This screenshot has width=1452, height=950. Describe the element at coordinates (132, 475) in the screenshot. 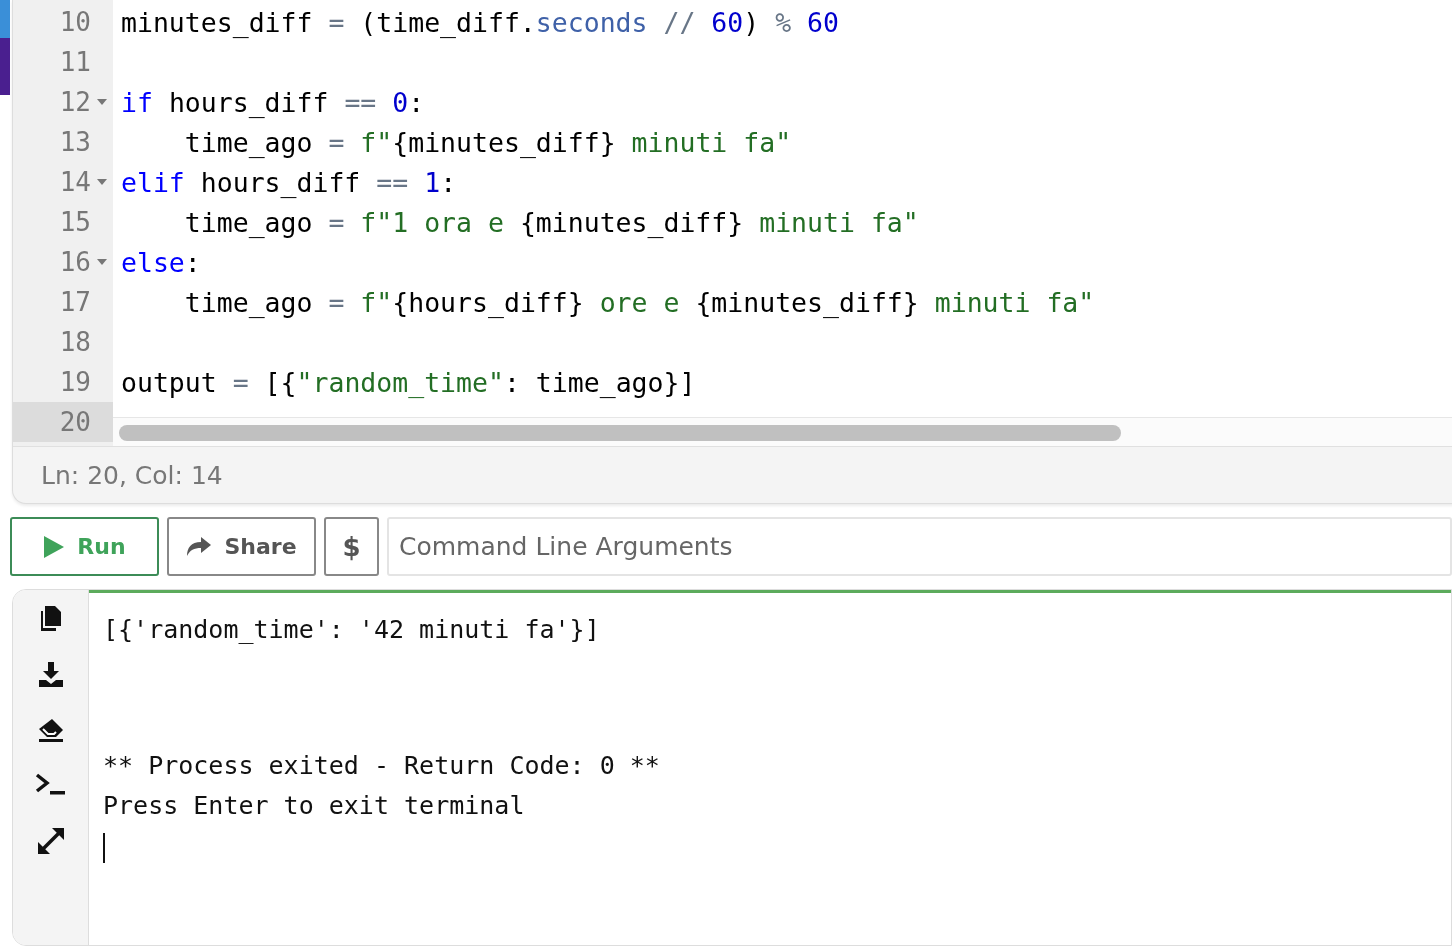

I see `cursor-position: Ln: 20, Col: 14` at that location.